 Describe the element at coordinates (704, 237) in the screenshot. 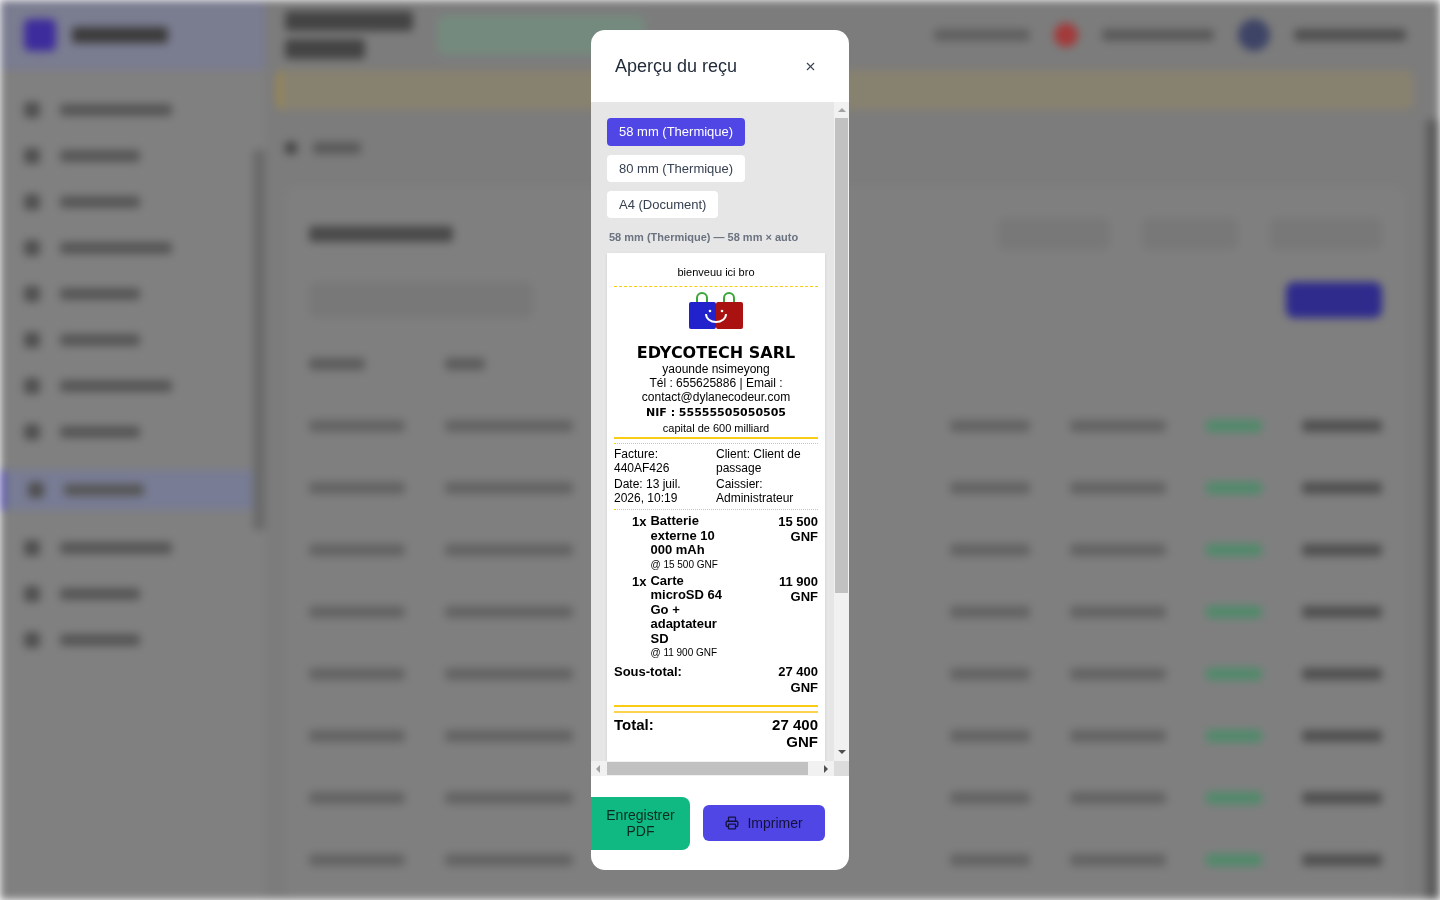

I see `format-caption: 58 mm (Thermique) — 58 mm × auto` at that location.